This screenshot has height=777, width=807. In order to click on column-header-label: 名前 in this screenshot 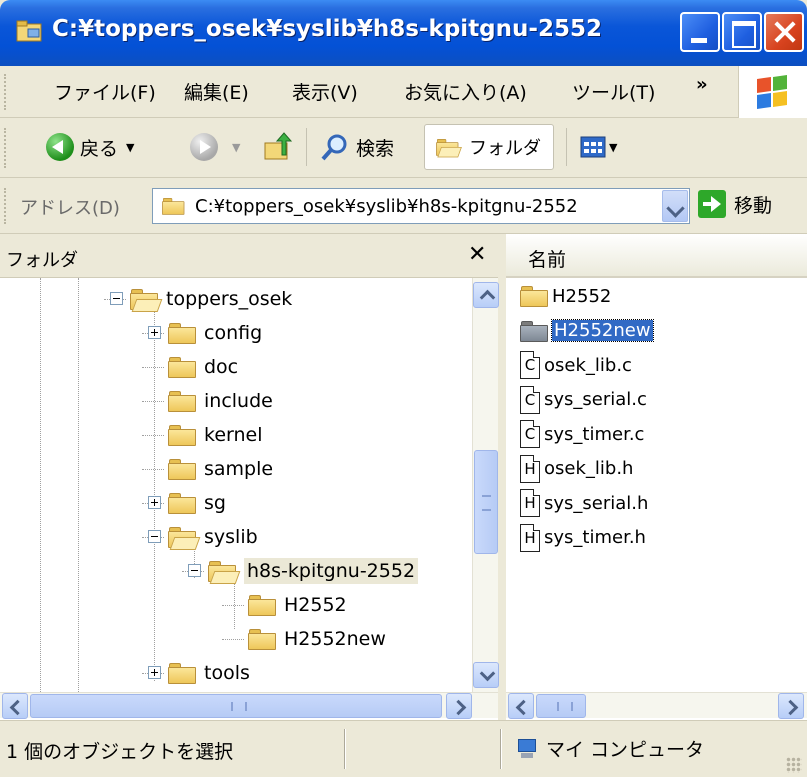, I will do `click(547, 260)`.